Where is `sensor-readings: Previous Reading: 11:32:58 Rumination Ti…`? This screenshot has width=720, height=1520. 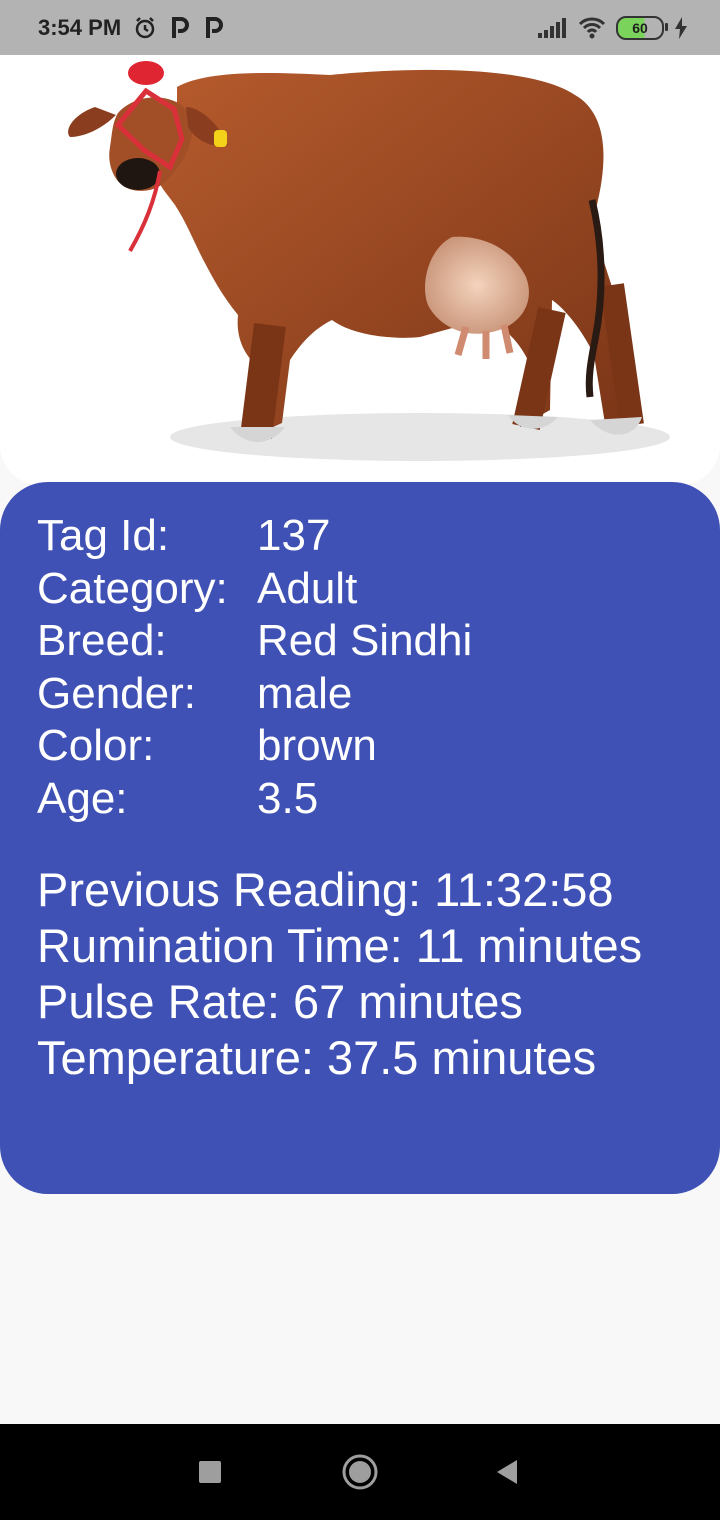
sensor-readings: Previous Reading: 11:32:58 Rumination Ti… is located at coordinates (339, 974).